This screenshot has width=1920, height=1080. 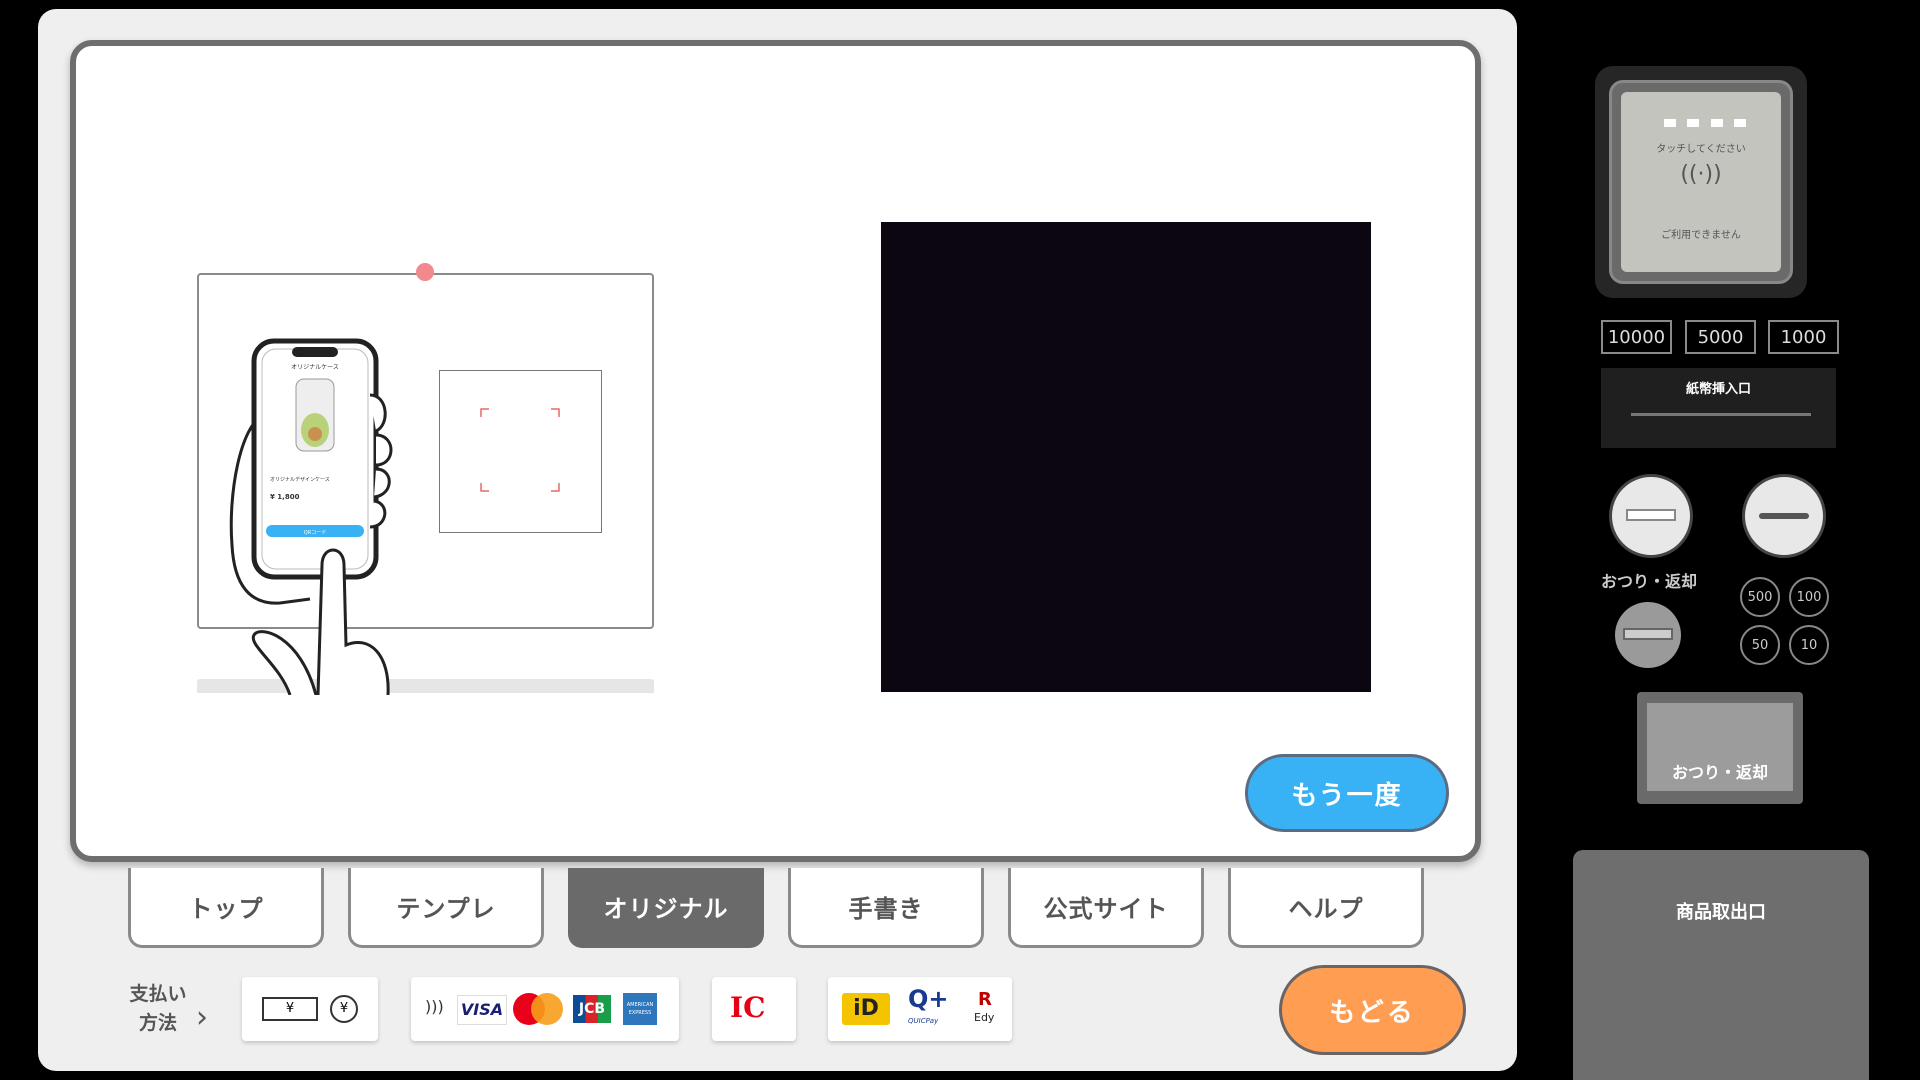 I want to click on retry-button: もう一度, so click(x=1347, y=793).